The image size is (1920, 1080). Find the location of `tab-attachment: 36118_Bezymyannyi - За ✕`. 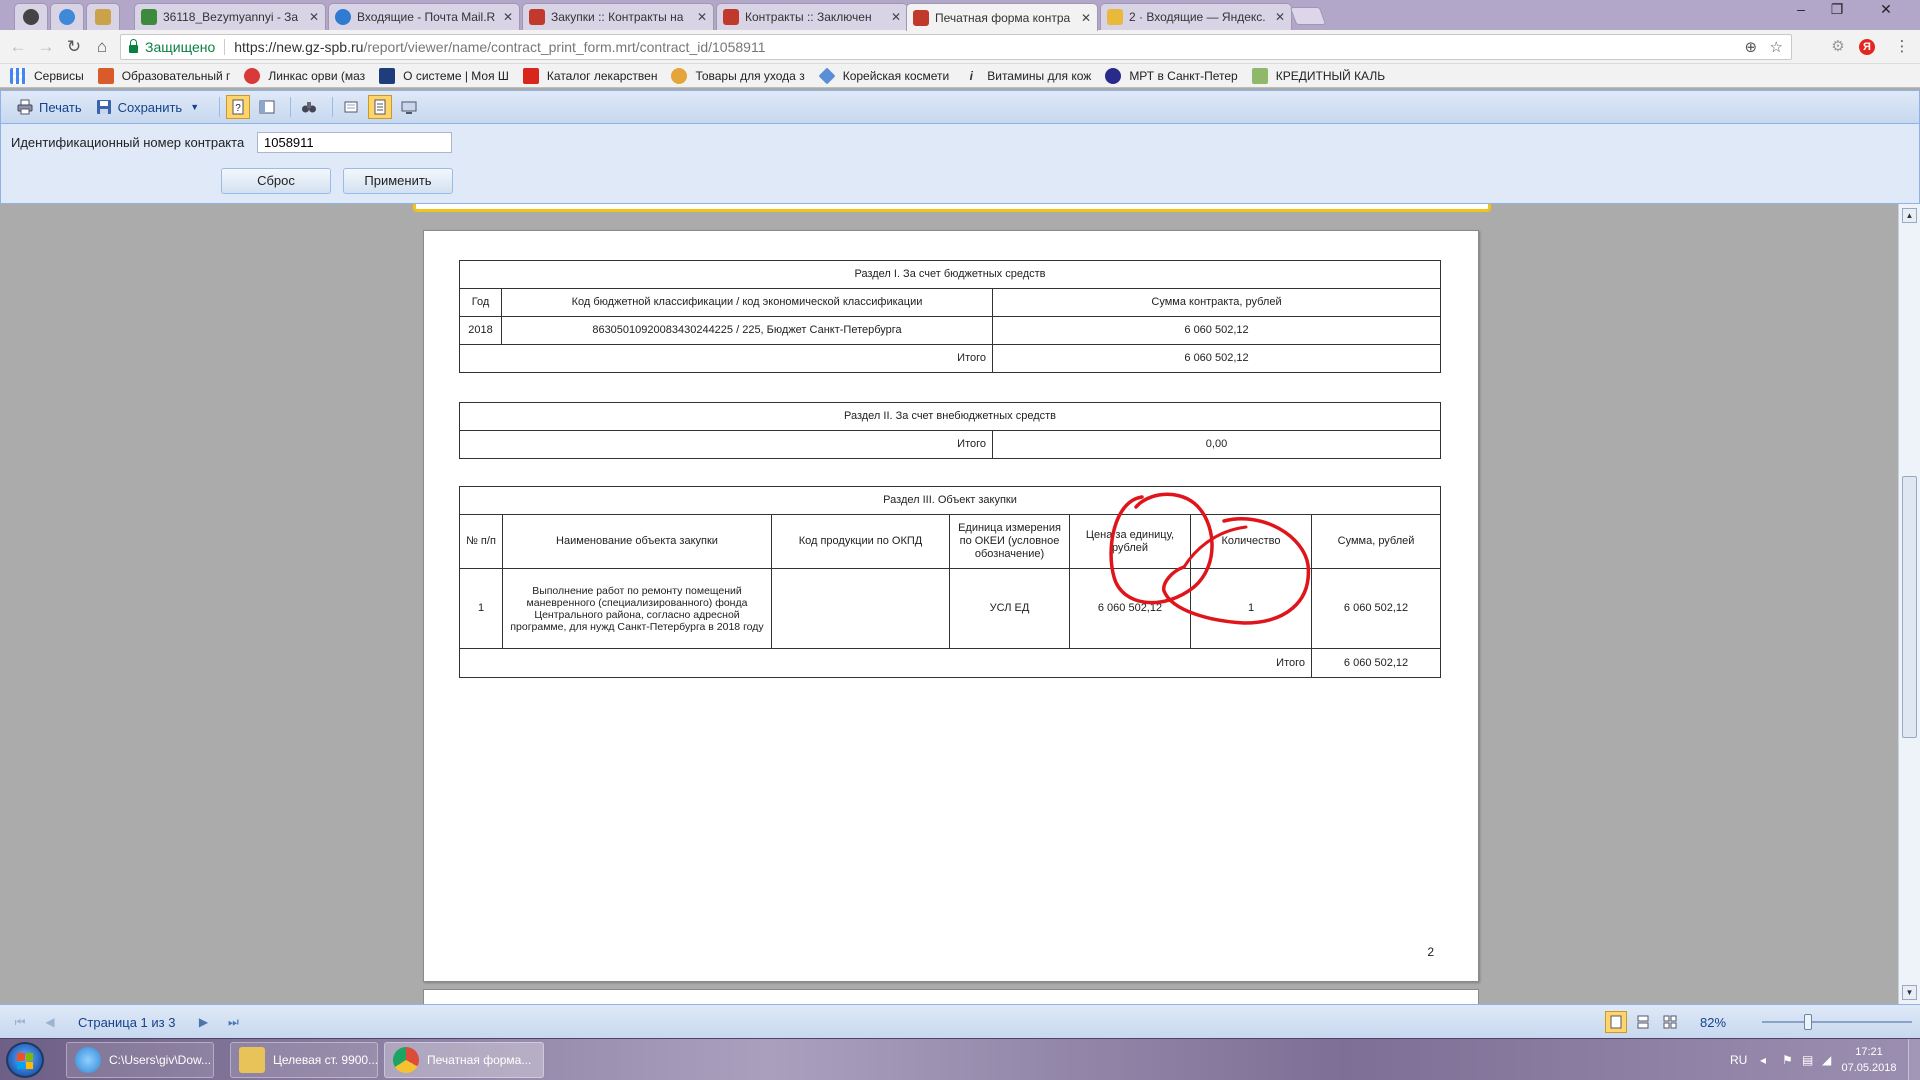

tab-attachment: 36118_Bezymyannyi - За ✕ is located at coordinates (230, 16).